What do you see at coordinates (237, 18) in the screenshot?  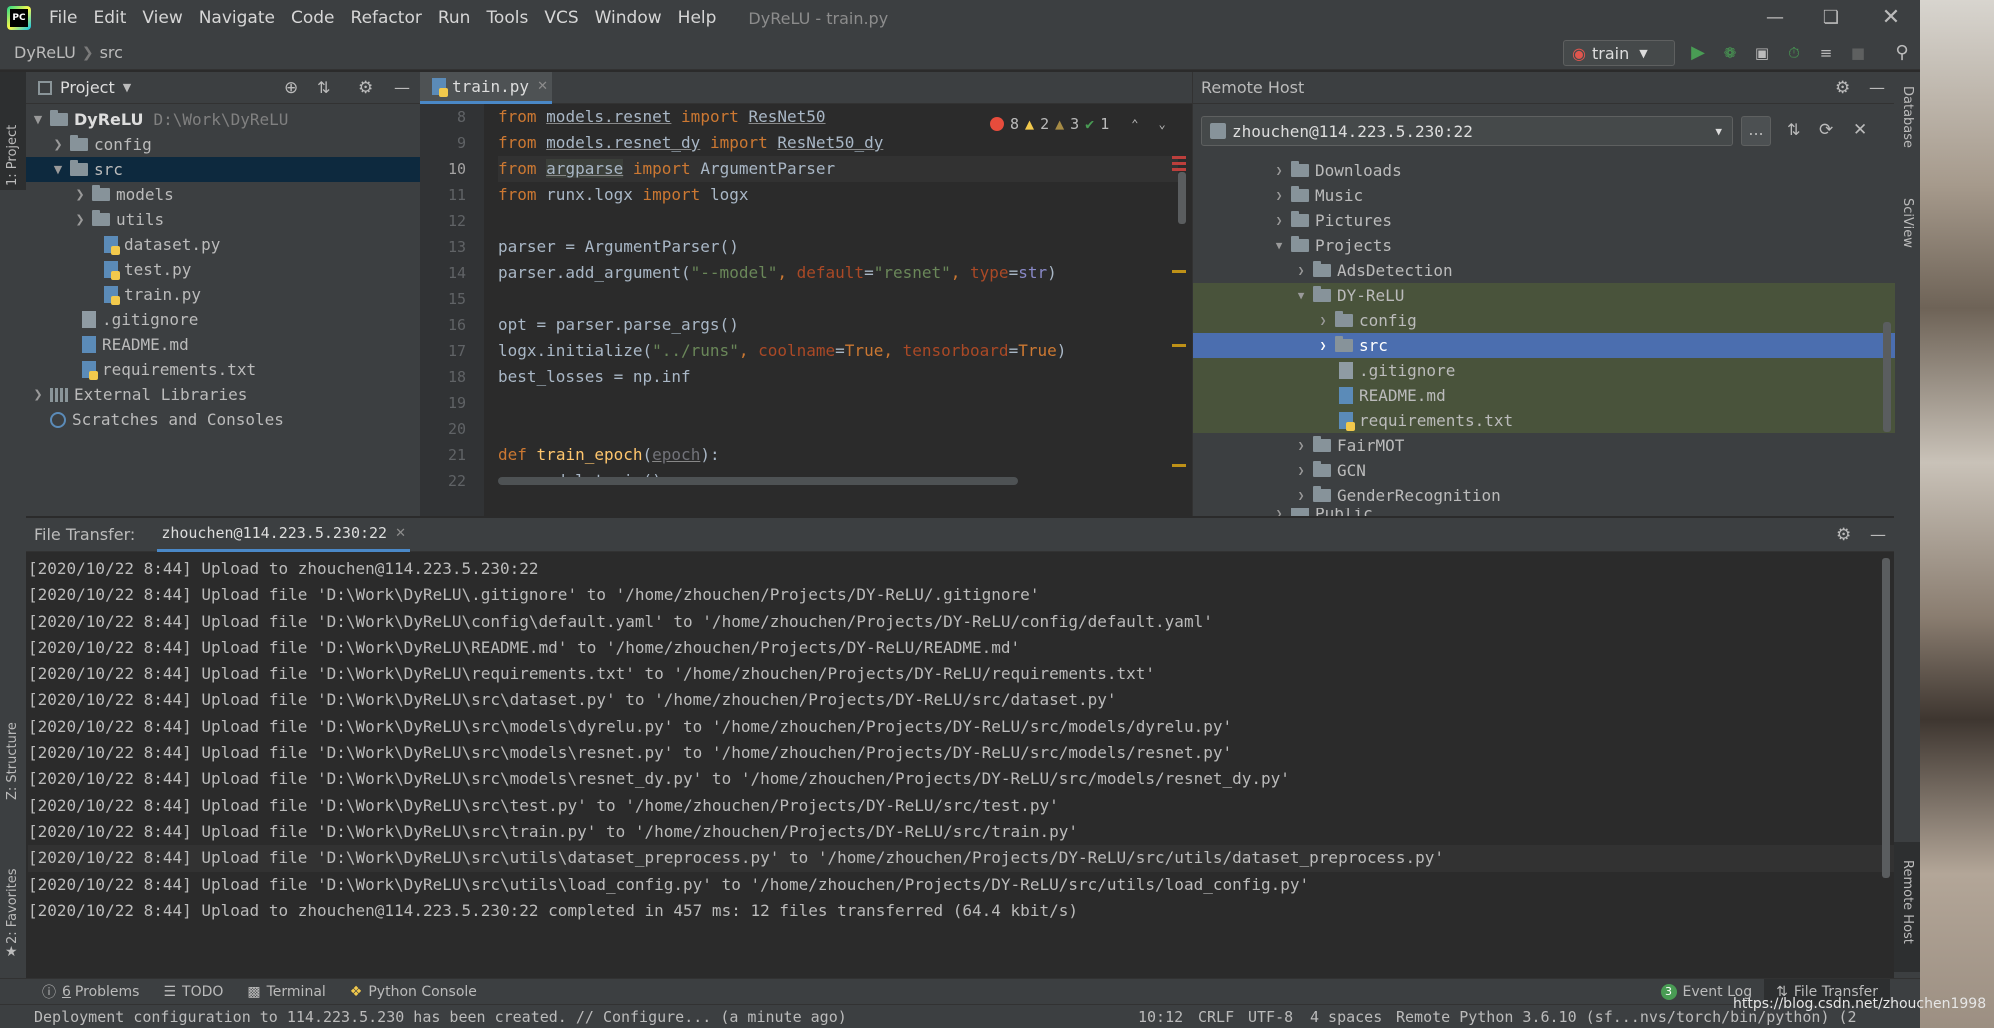 I see `menu-navigate: Navigate` at bounding box center [237, 18].